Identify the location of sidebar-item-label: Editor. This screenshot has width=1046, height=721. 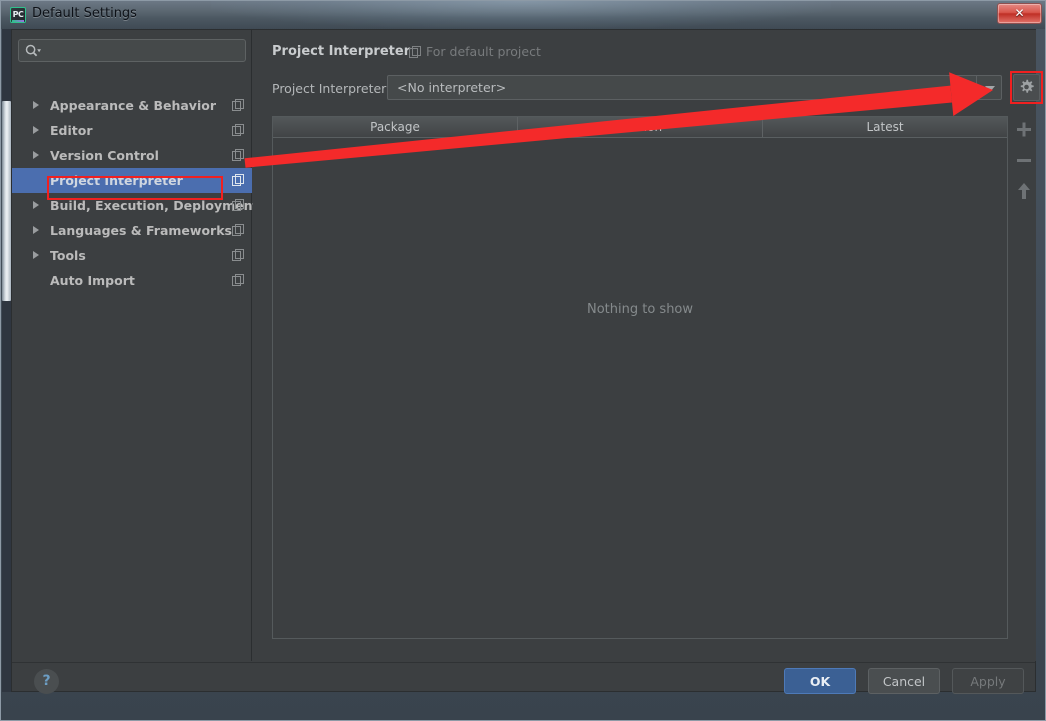
(71, 130).